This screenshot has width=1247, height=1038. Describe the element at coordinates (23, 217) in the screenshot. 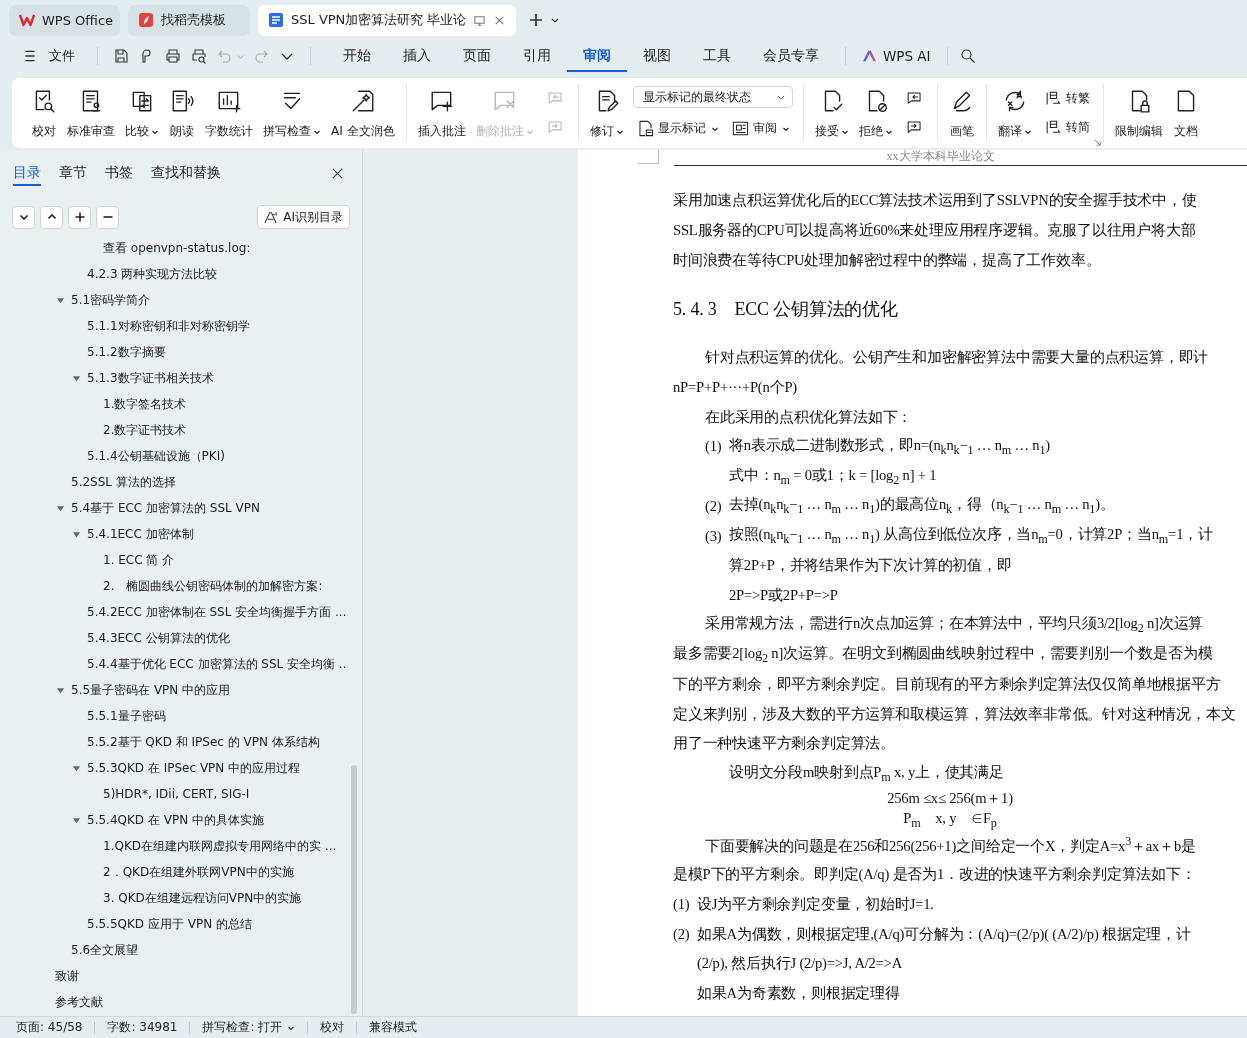

I see `collapse-button` at that location.